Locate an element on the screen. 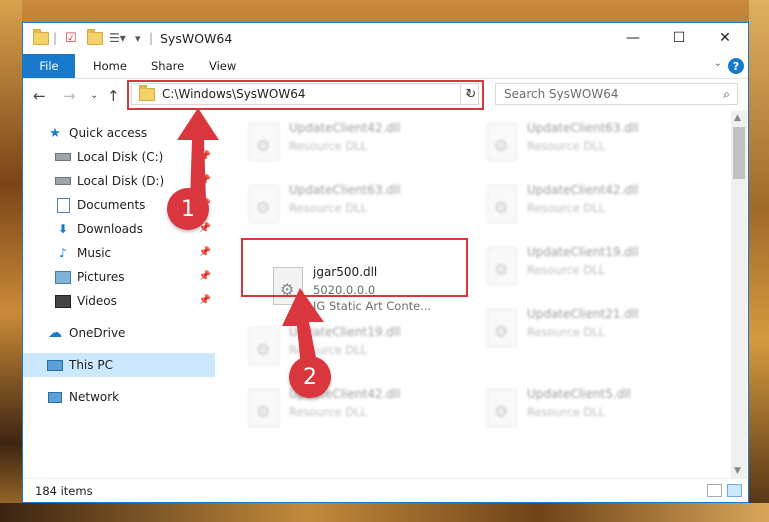 This screenshot has width=769, height=522. scroll-down-icon: ▼ is located at coordinates (737, 471).